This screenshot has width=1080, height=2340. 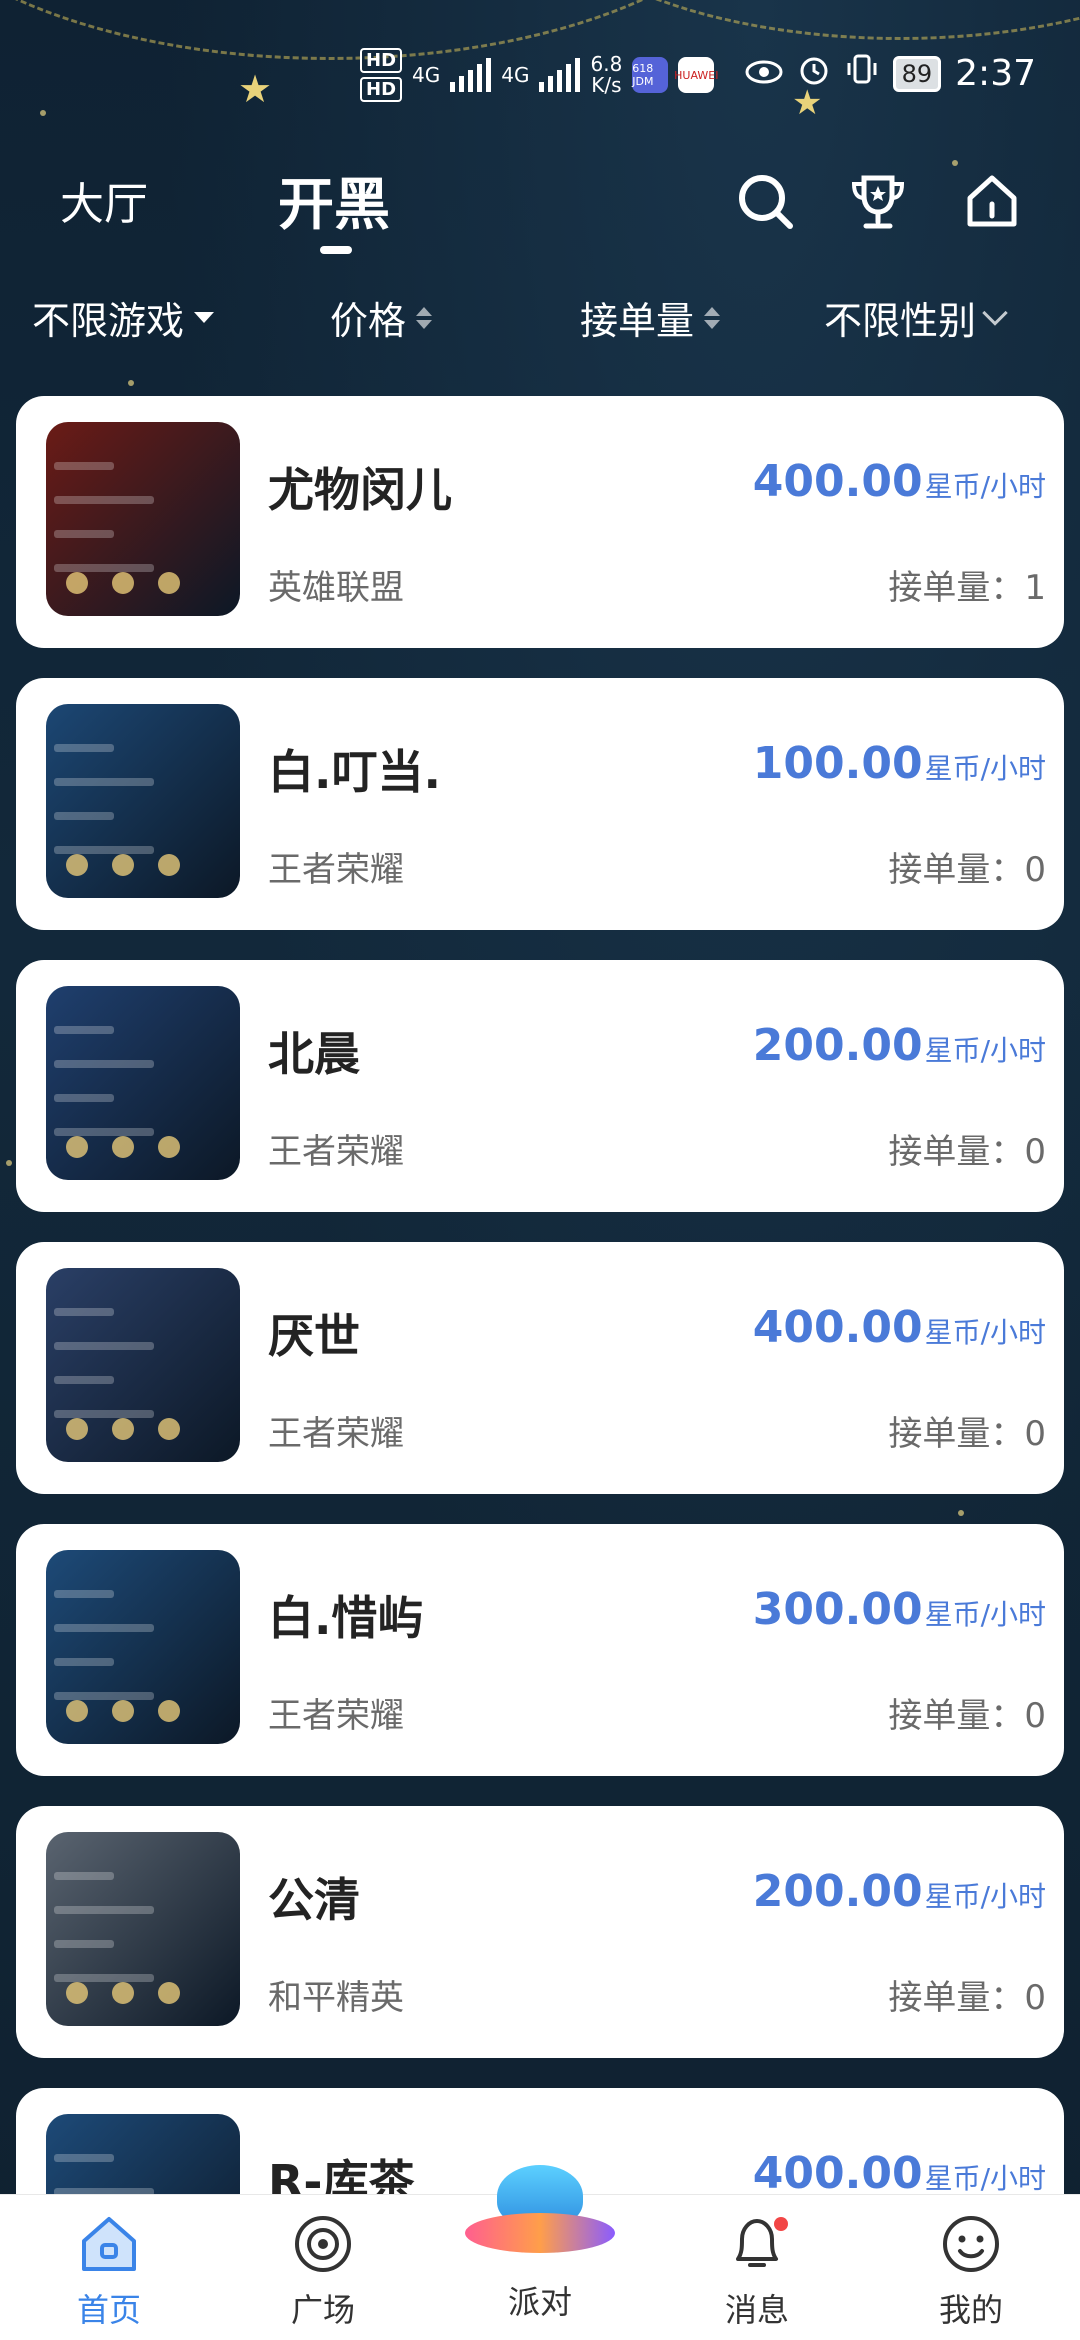 I want to click on nav-home: 首页, so click(x=109, y=2271).